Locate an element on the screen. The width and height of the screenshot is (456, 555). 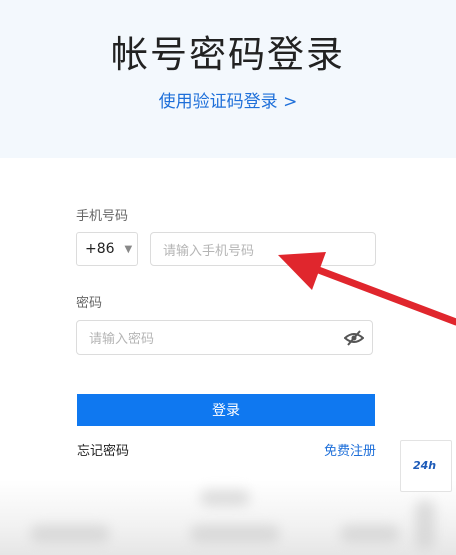
phone-input-placeholder: 请输入手机号码 is located at coordinates (209, 251).